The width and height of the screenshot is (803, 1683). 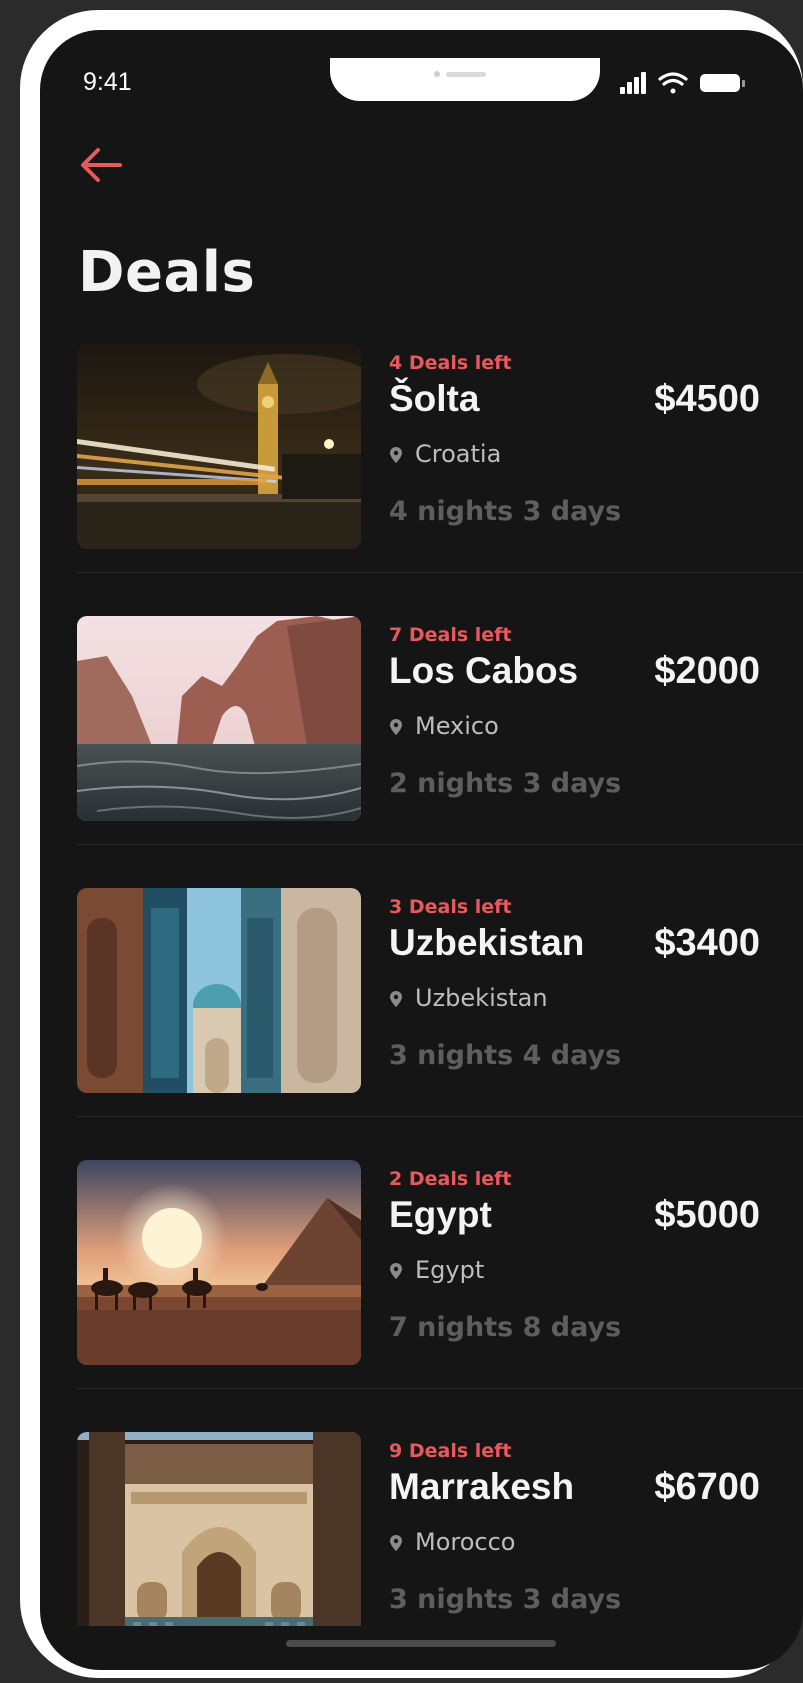 I want to click on deal-location-text: Morocco, so click(x=465, y=1542).